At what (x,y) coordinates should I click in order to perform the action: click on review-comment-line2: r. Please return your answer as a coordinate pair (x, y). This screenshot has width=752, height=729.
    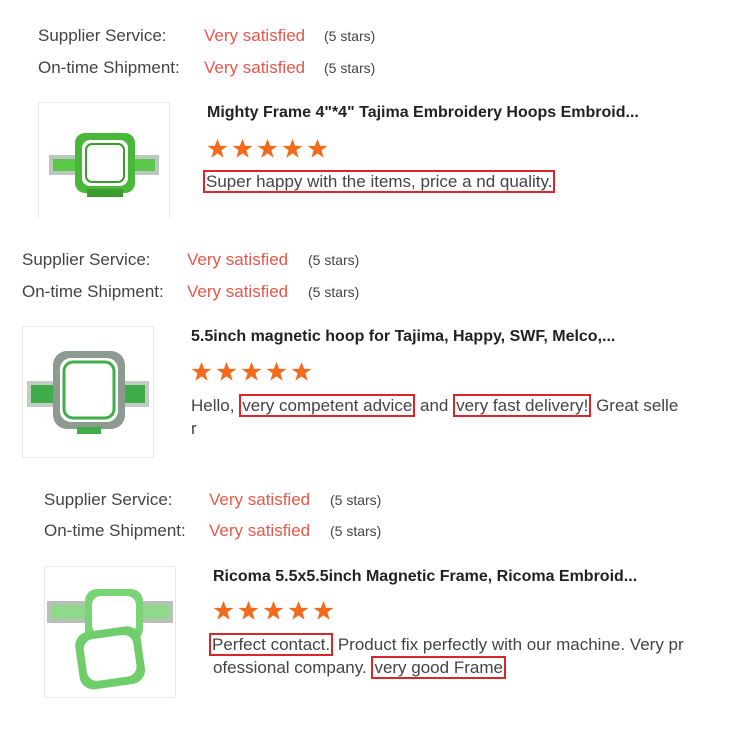
    Looking at the image, I should click on (194, 428).